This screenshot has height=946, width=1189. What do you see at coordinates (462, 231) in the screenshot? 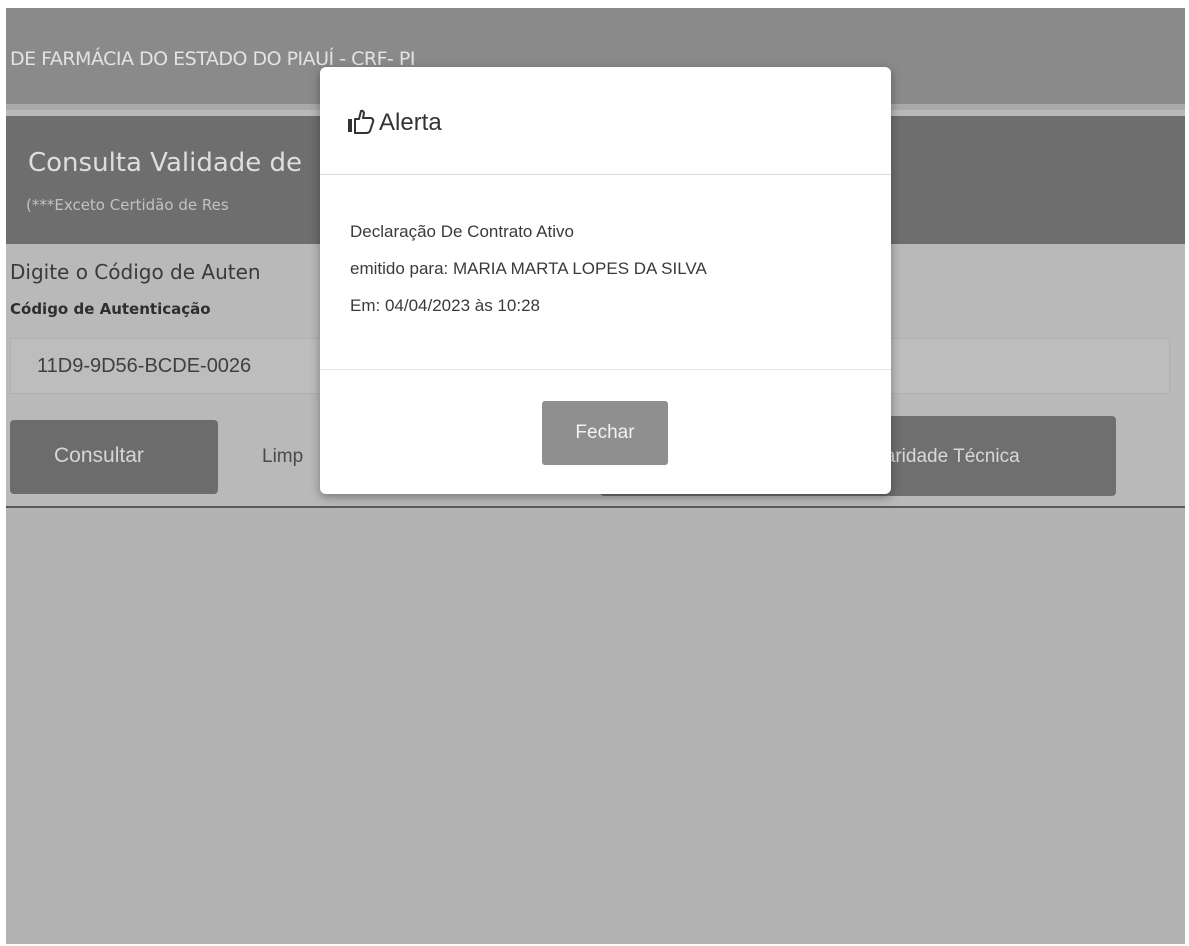
I see `modal-line-document: Declaração De Contrato Ativo` at bounding box center [462, 231].